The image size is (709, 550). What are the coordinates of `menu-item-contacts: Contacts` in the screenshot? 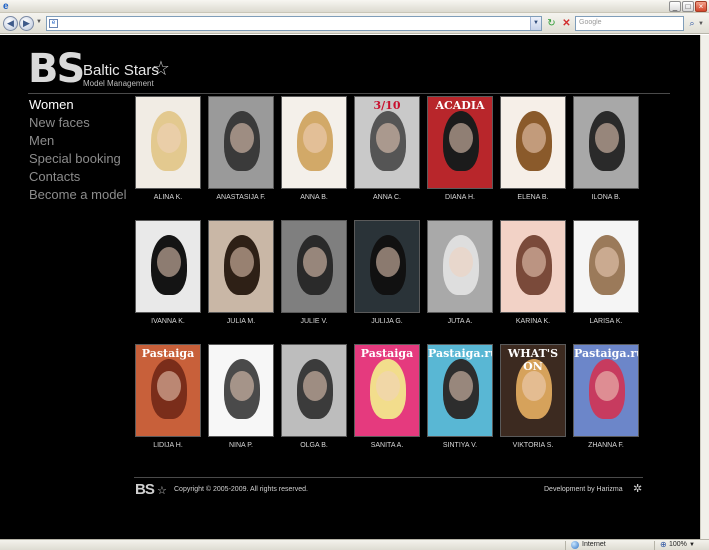 It's located at (78, 177).